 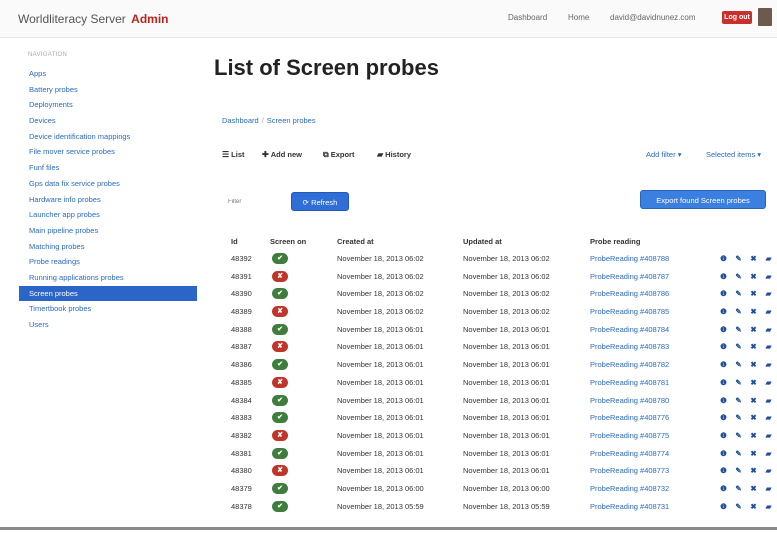 What do you see at coordinates (108, 90) in the screenshot?
I see `sidebar-item-battery-probes: Battery probes` at bounding box center [108, 90].